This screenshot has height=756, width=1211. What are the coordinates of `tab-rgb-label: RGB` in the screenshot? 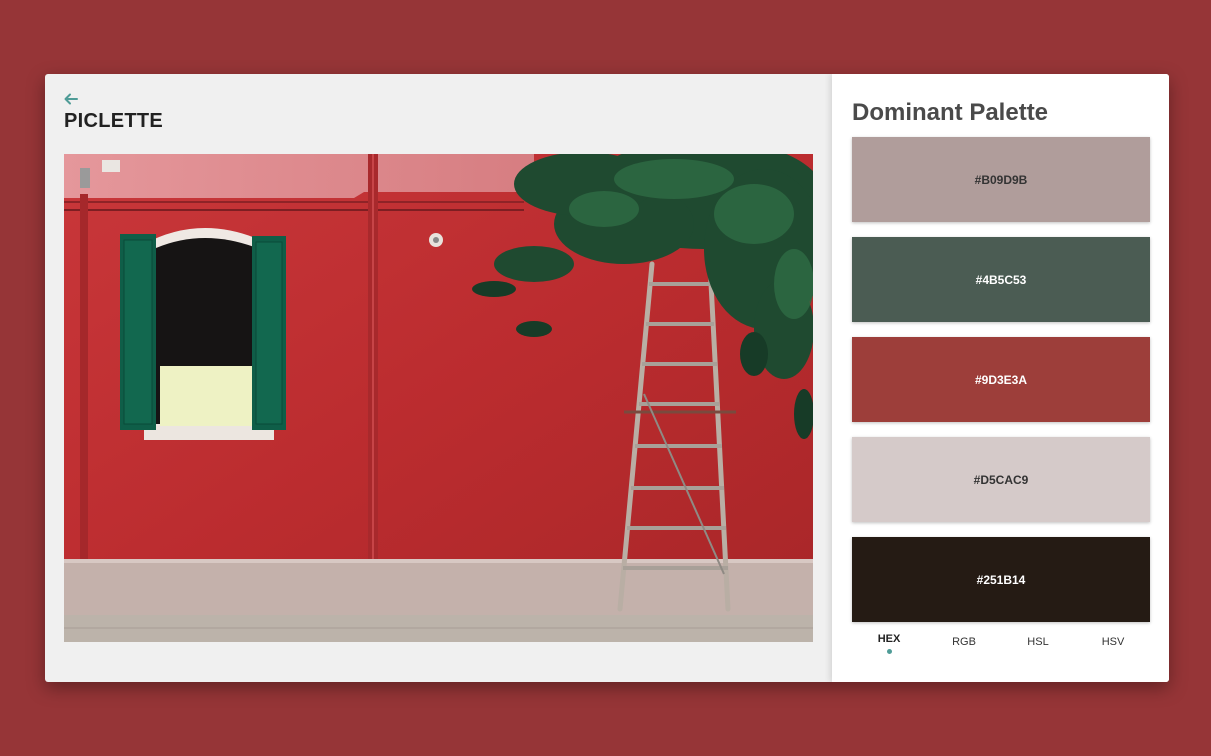 It's located at (964, 642).